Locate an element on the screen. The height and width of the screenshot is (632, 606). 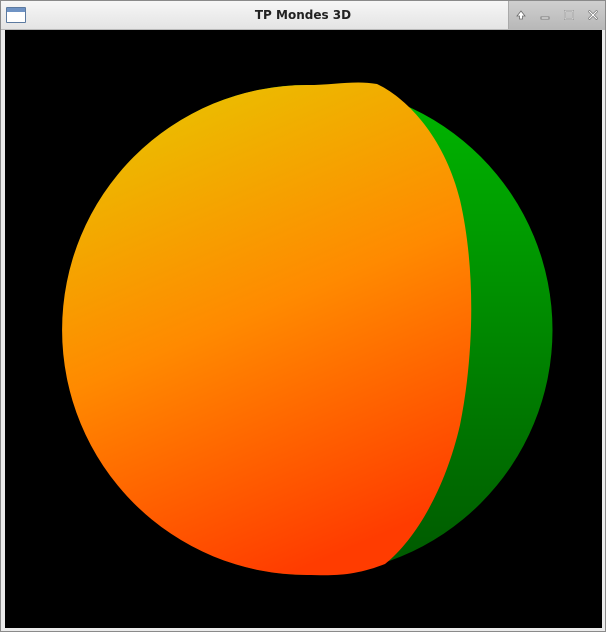
minimize-icon is located at coordinates (545, 15).